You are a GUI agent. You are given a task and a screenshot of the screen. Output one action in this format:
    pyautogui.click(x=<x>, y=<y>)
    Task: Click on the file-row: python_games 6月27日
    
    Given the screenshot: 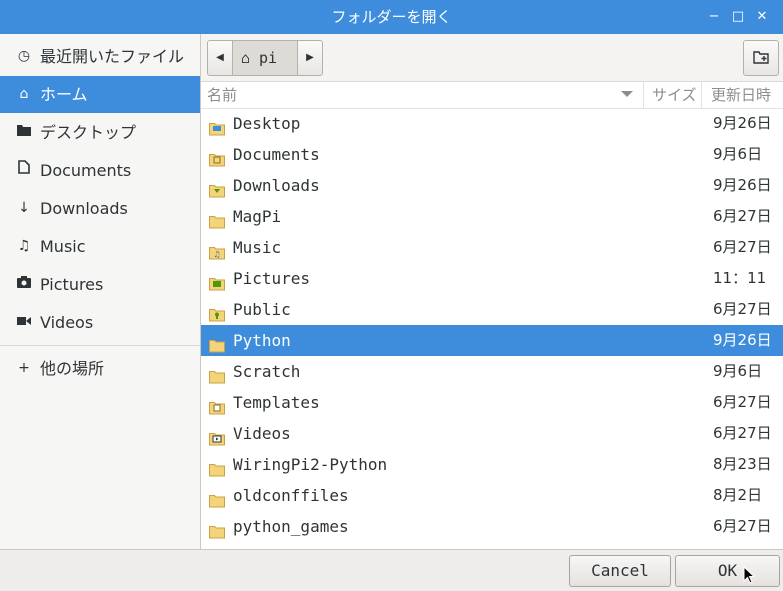 What is the action you would take?
    pyautogui.click(x=492, y=526)
    